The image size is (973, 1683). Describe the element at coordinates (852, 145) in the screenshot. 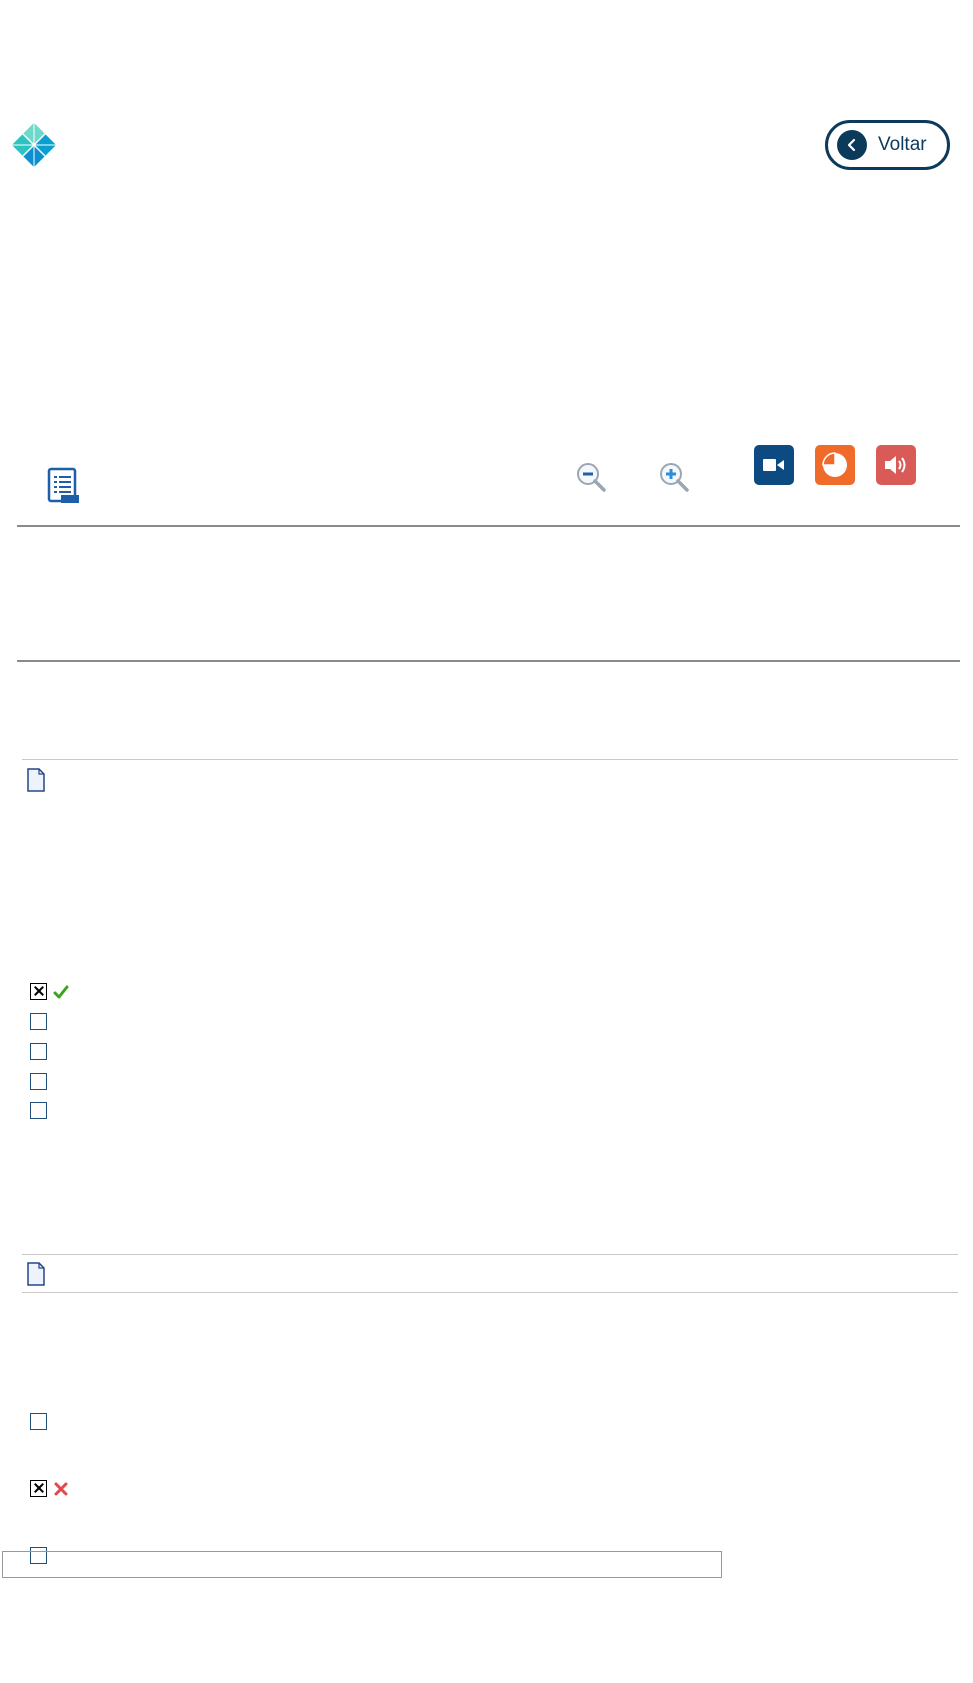

I see `chevron-left-icon` at that location.